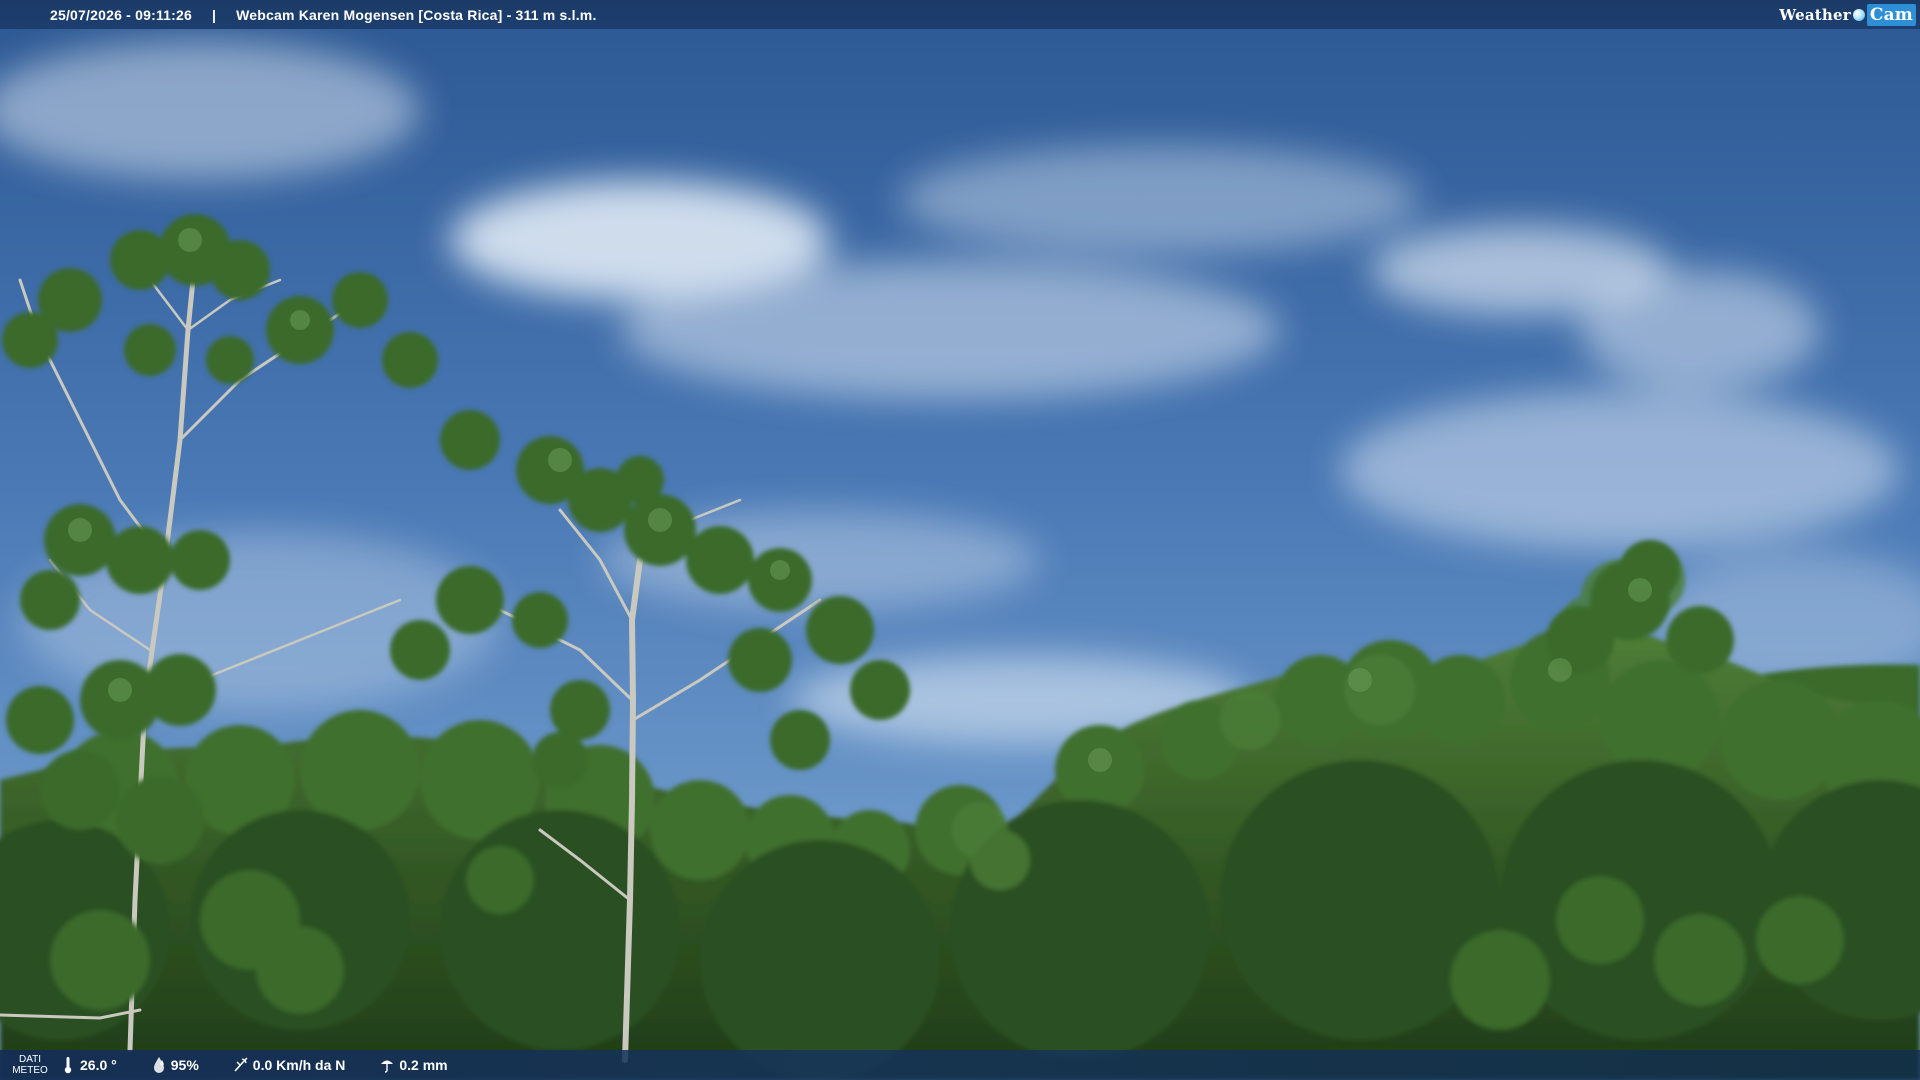  What do you see at coordinates (1815, 14) in the screenshot?
I see `logo-word: Weather` at bounding box center [1815, 14].